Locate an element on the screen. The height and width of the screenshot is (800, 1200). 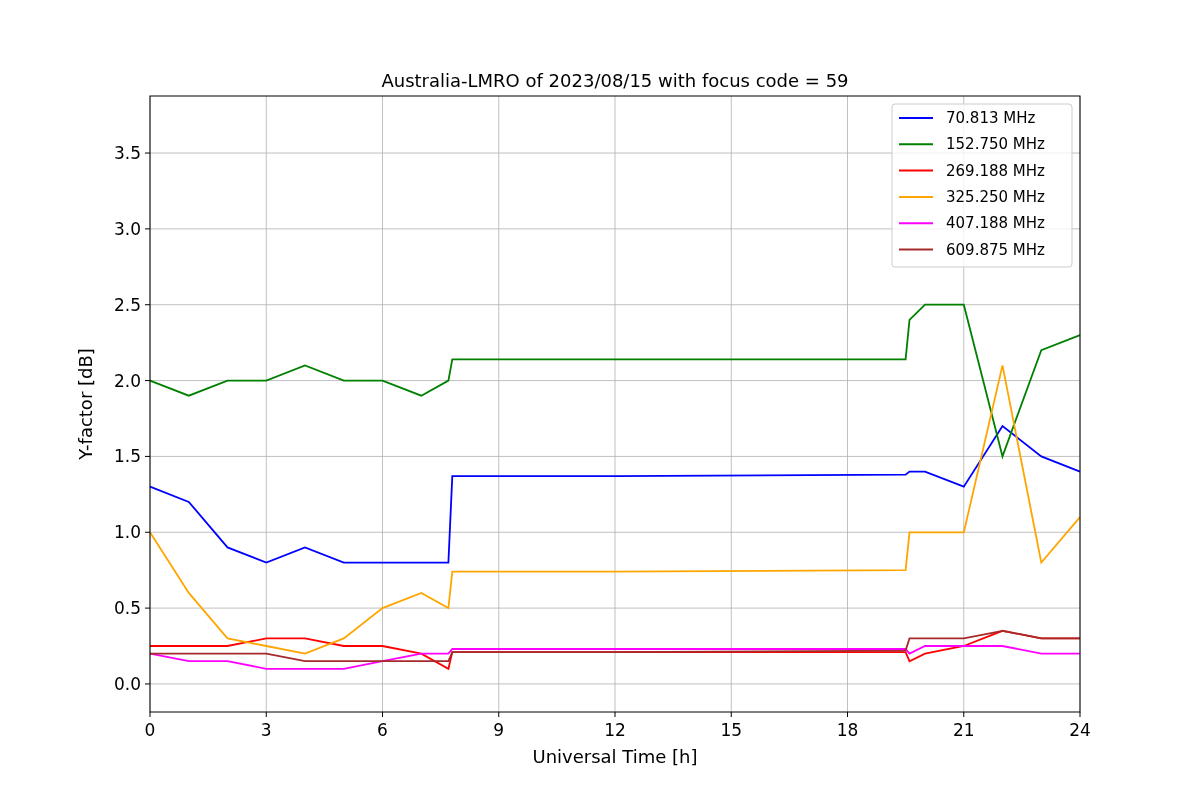
y-tick-label: 3.5 is located at coordinates (127, 153).